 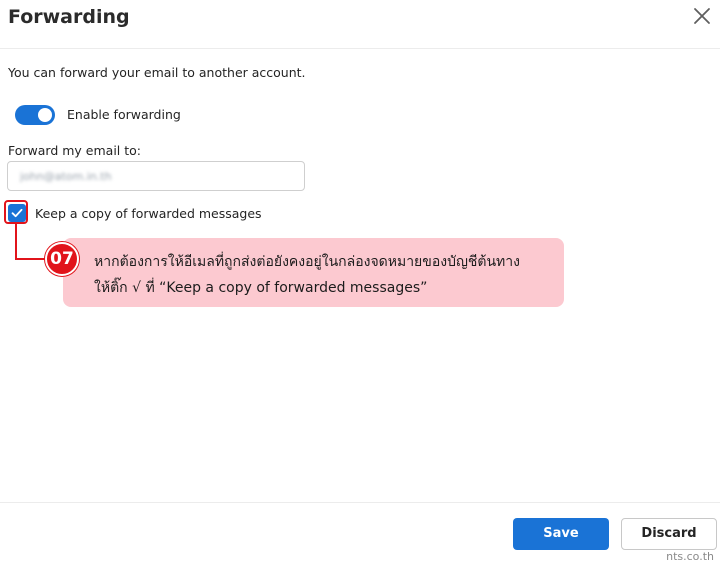 I want to click on forward-email-field-wrapper, so click(x=156, y=176).